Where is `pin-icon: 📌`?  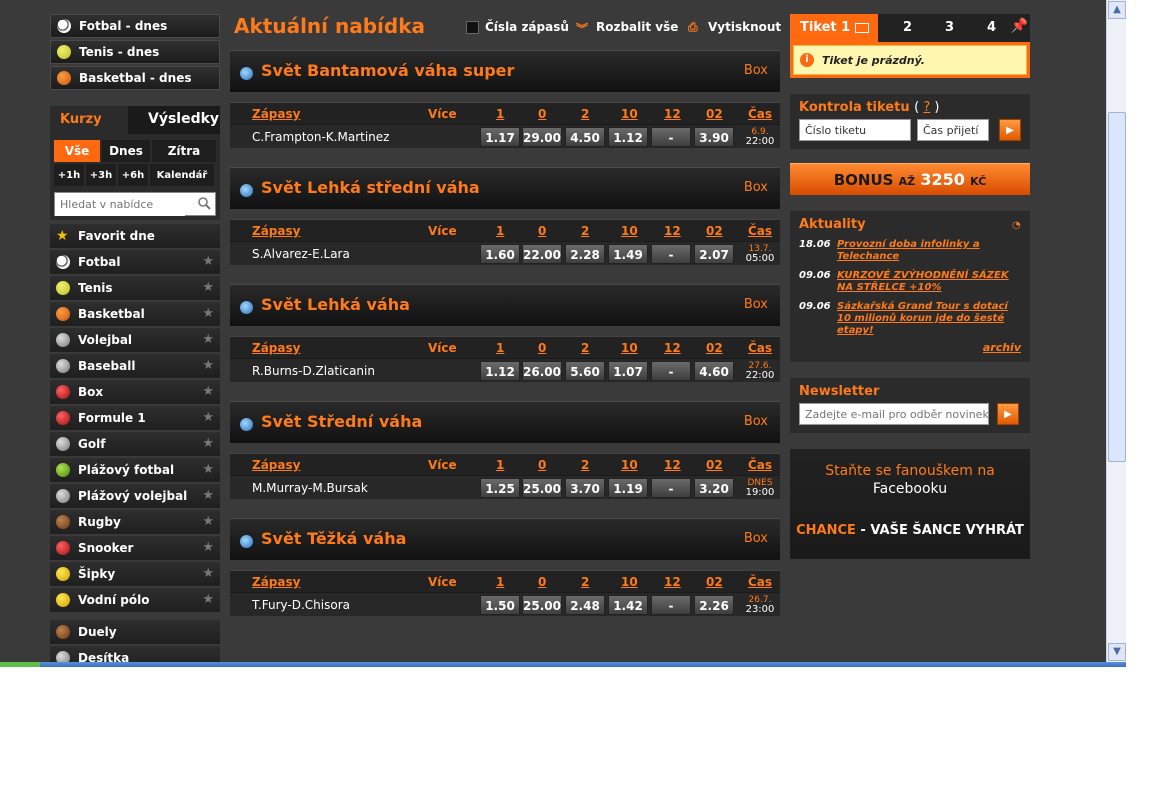 pin-icon: 📌 is located at coordinates (1019, 26).